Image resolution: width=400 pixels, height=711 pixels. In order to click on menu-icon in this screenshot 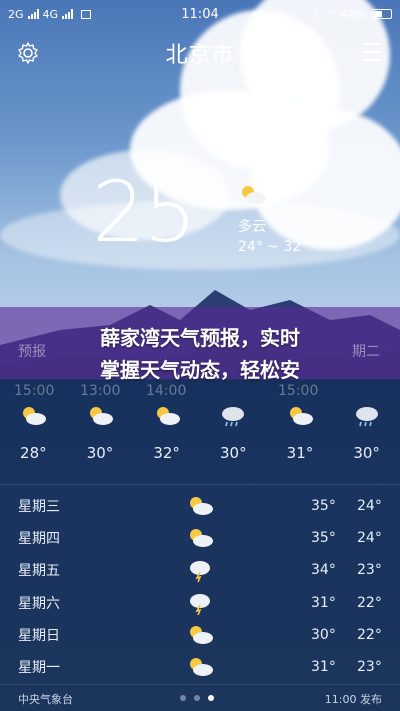, I will do `click(372, 52)`.